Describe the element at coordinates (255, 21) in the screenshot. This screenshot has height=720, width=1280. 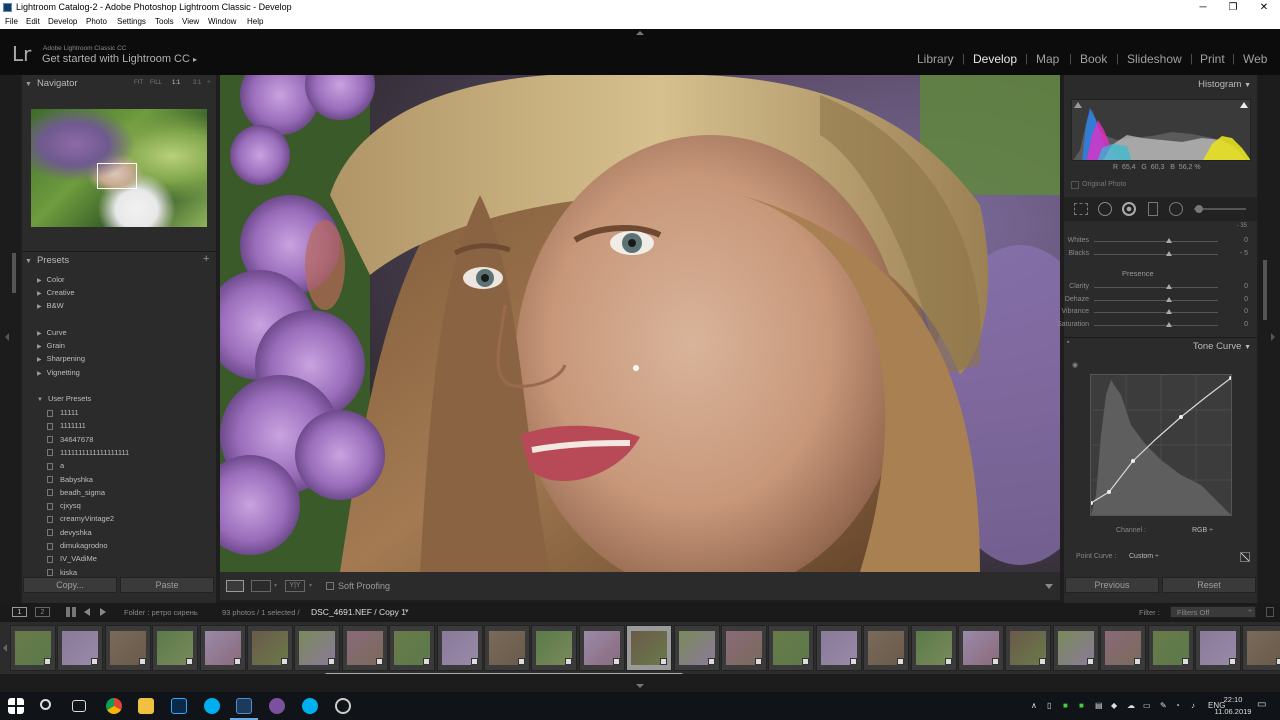
I see `menu-help: Help` at that location.